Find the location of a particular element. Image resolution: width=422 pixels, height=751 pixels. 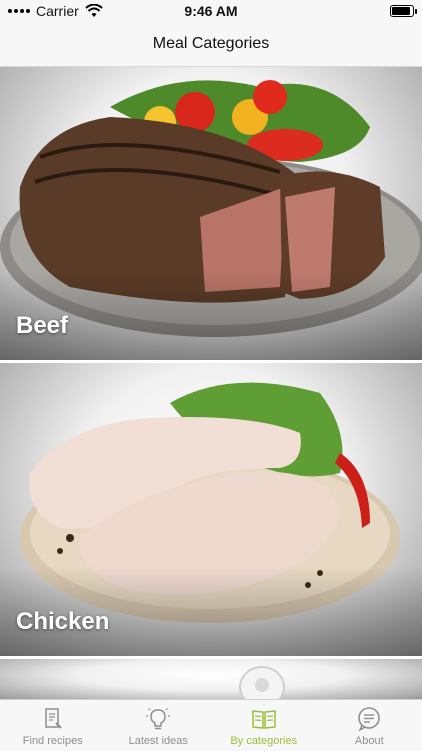

status-time: 9:46 AM is located at coordinates (211, 11).